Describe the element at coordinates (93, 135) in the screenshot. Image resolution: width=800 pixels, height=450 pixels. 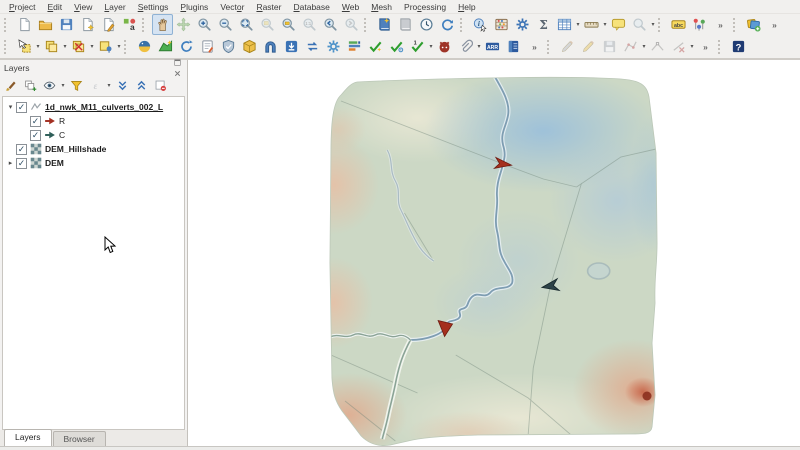
I see `layer-row-c: ✓ C` at that location.